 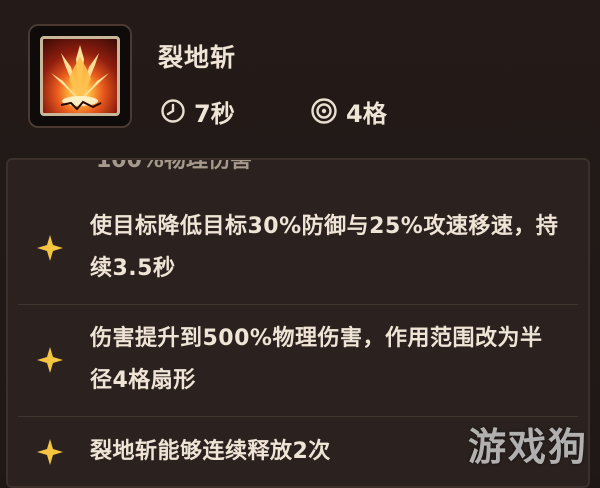 I want to click on range-stat: 4格, so click(x=348, y=111).